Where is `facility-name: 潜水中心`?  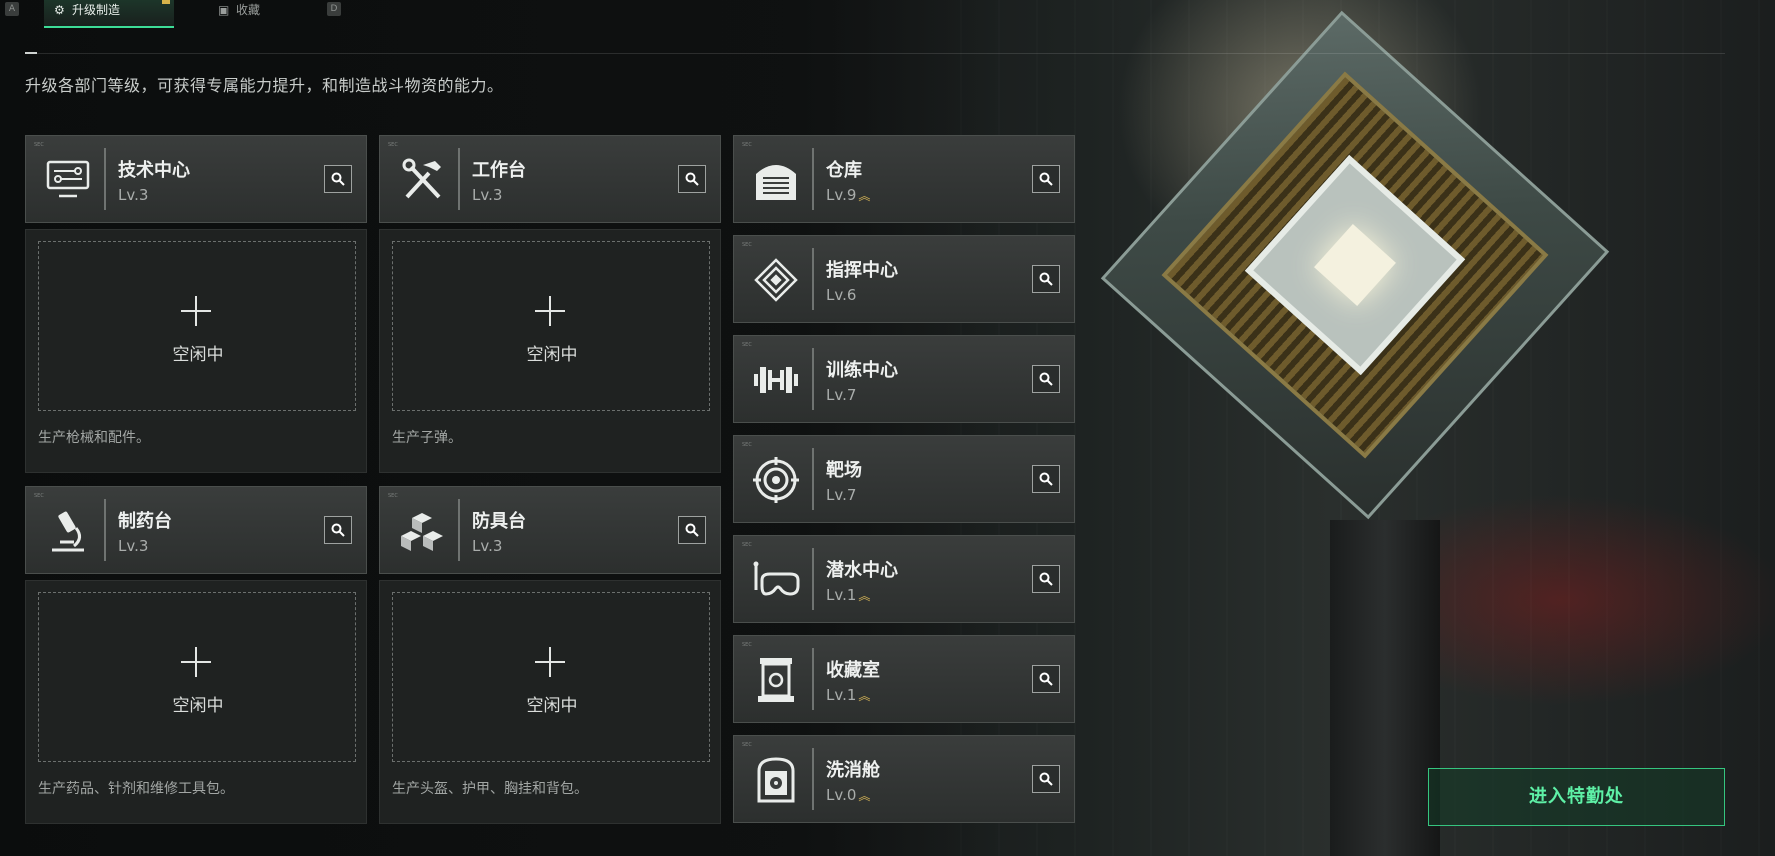
facility-name: 潜水中心 is located at coordinates (862, 570).